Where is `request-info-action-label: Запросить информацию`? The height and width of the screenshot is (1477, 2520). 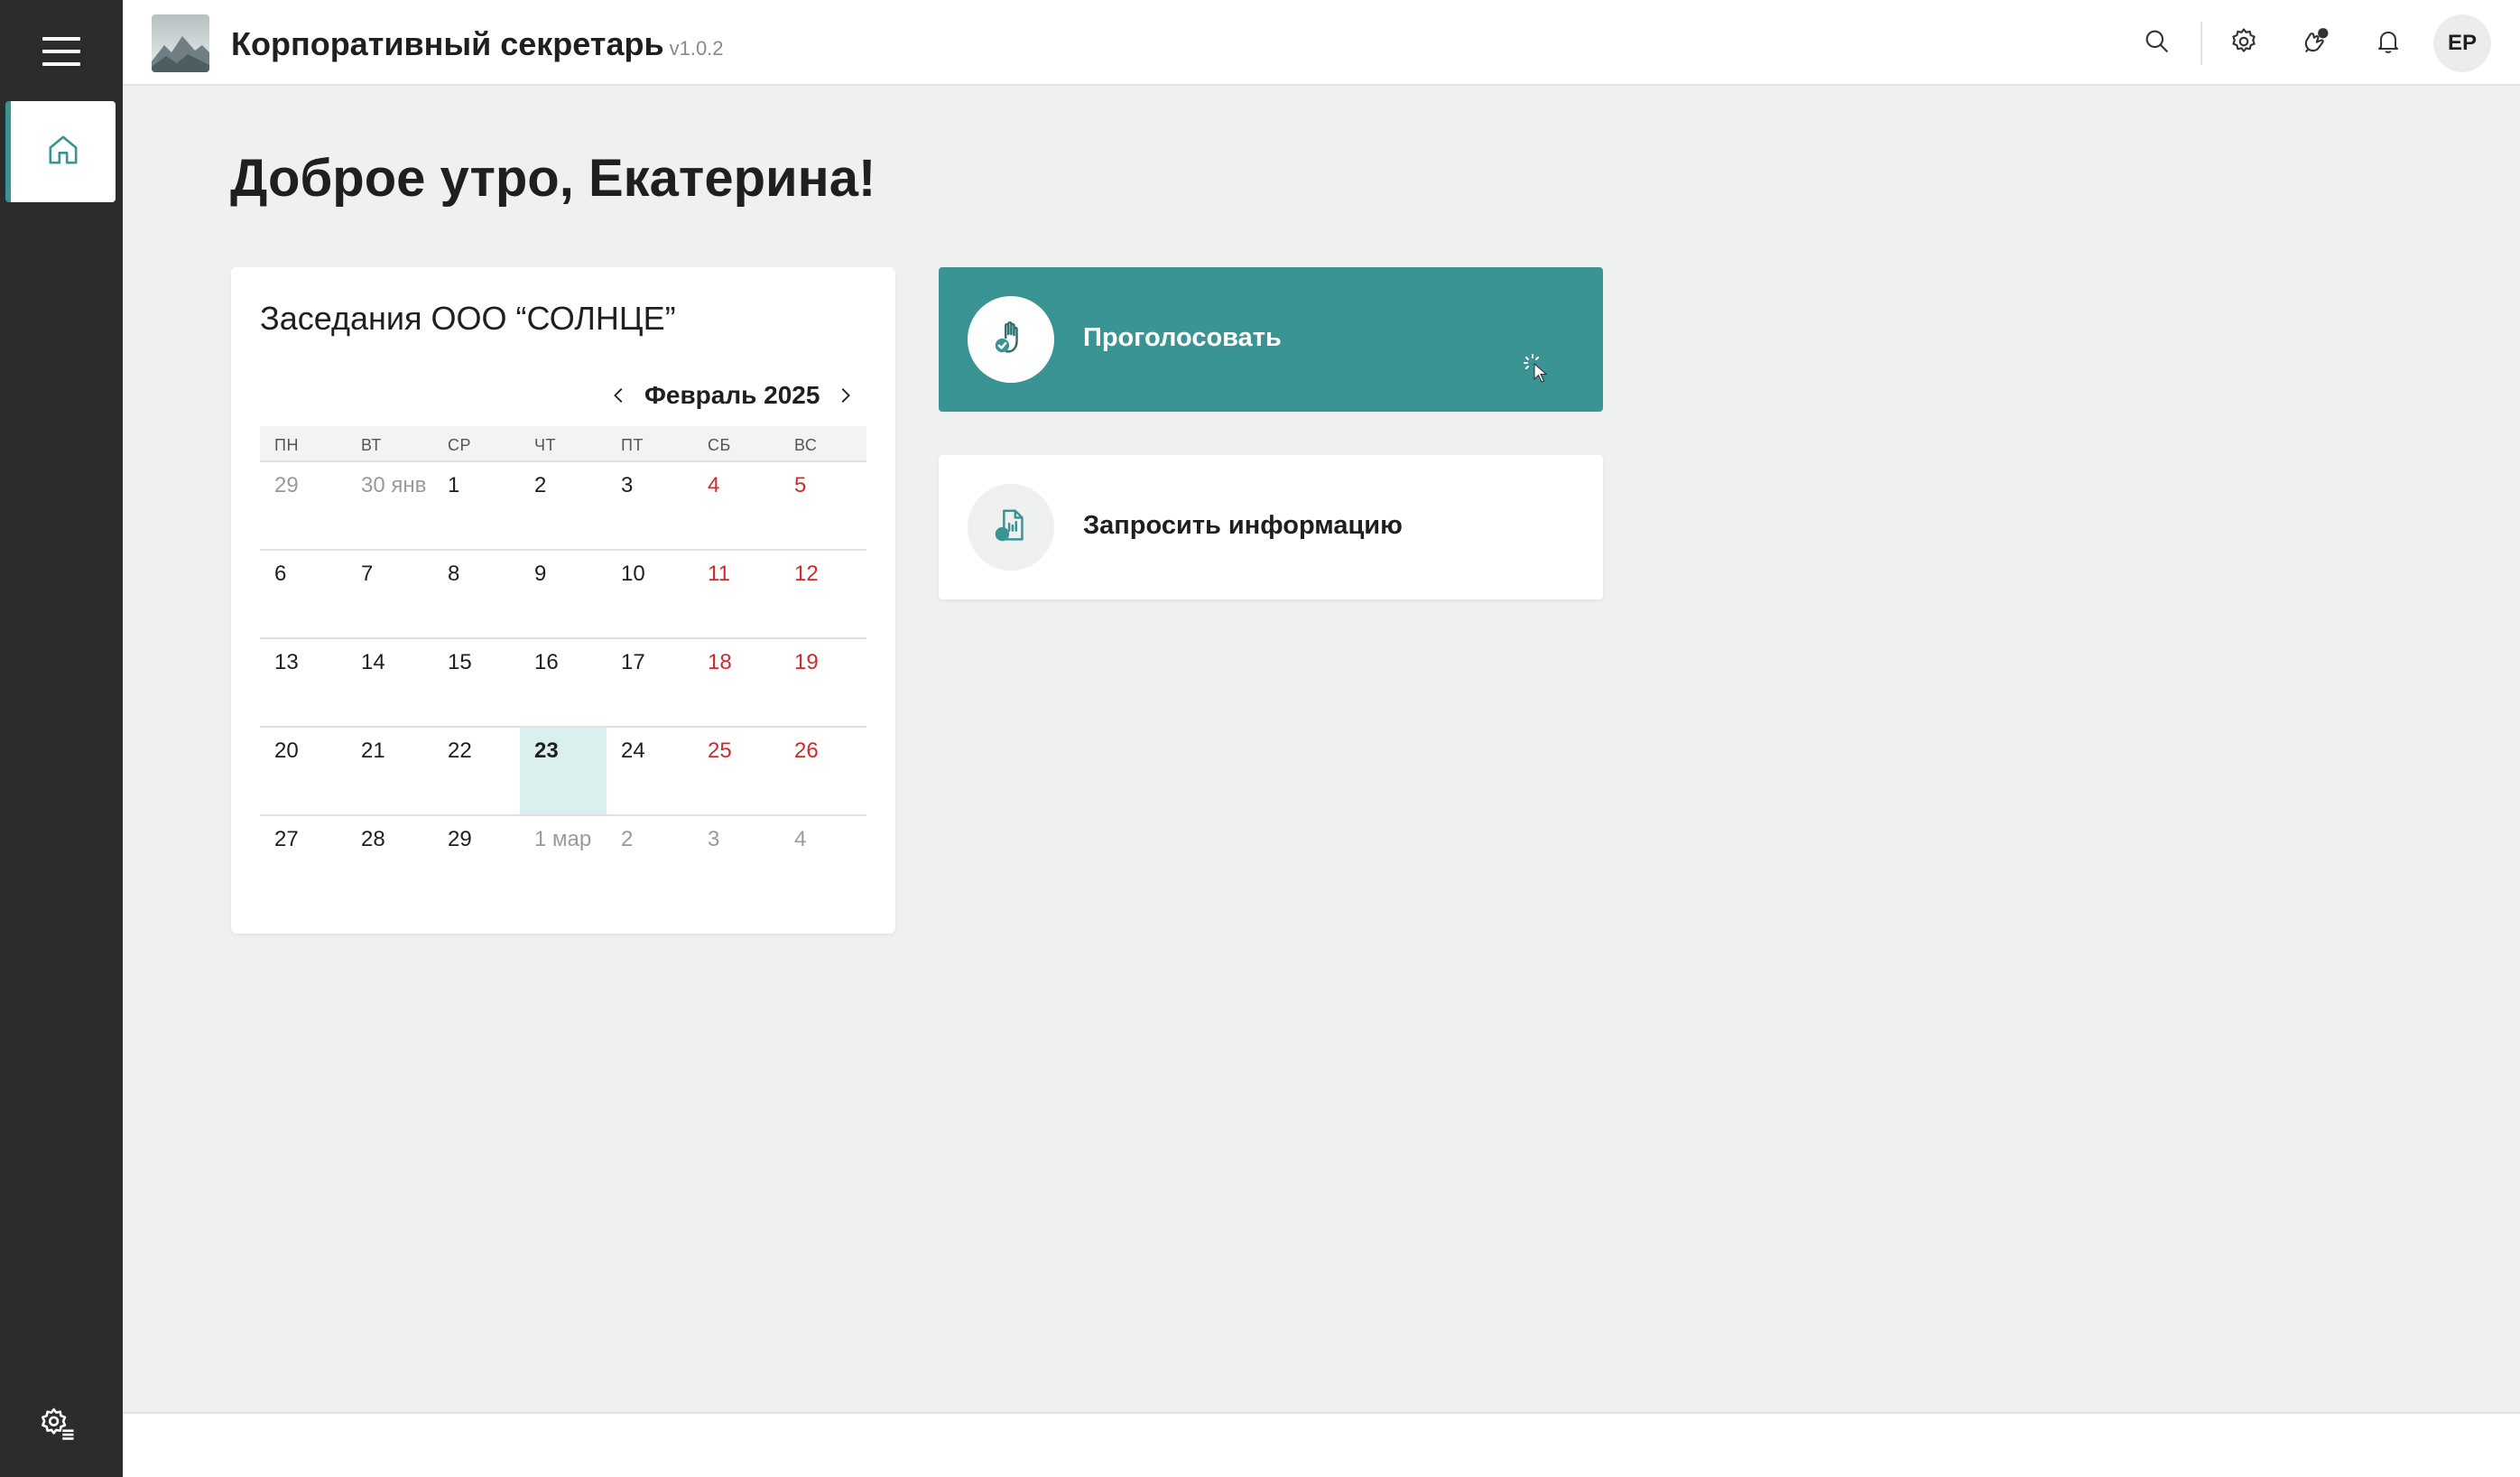
request-info-action-label: Запросить информацию is located at coordinates (1243, 525).